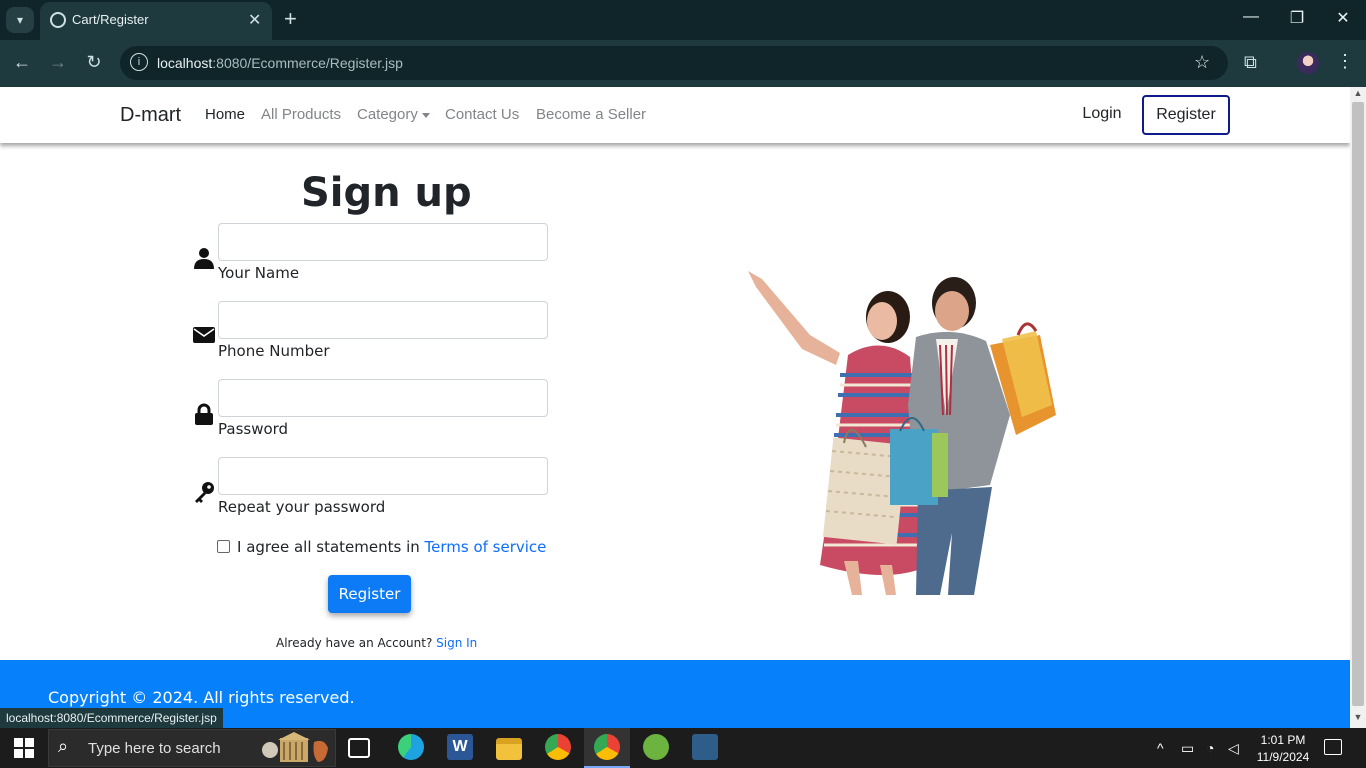 The width and height of the screenshot is (1366, 768). What do you see at coordinates (1187, 748) in the screenshot?
I see `battery-icon: ▭` at bounding box center [1187, 748].